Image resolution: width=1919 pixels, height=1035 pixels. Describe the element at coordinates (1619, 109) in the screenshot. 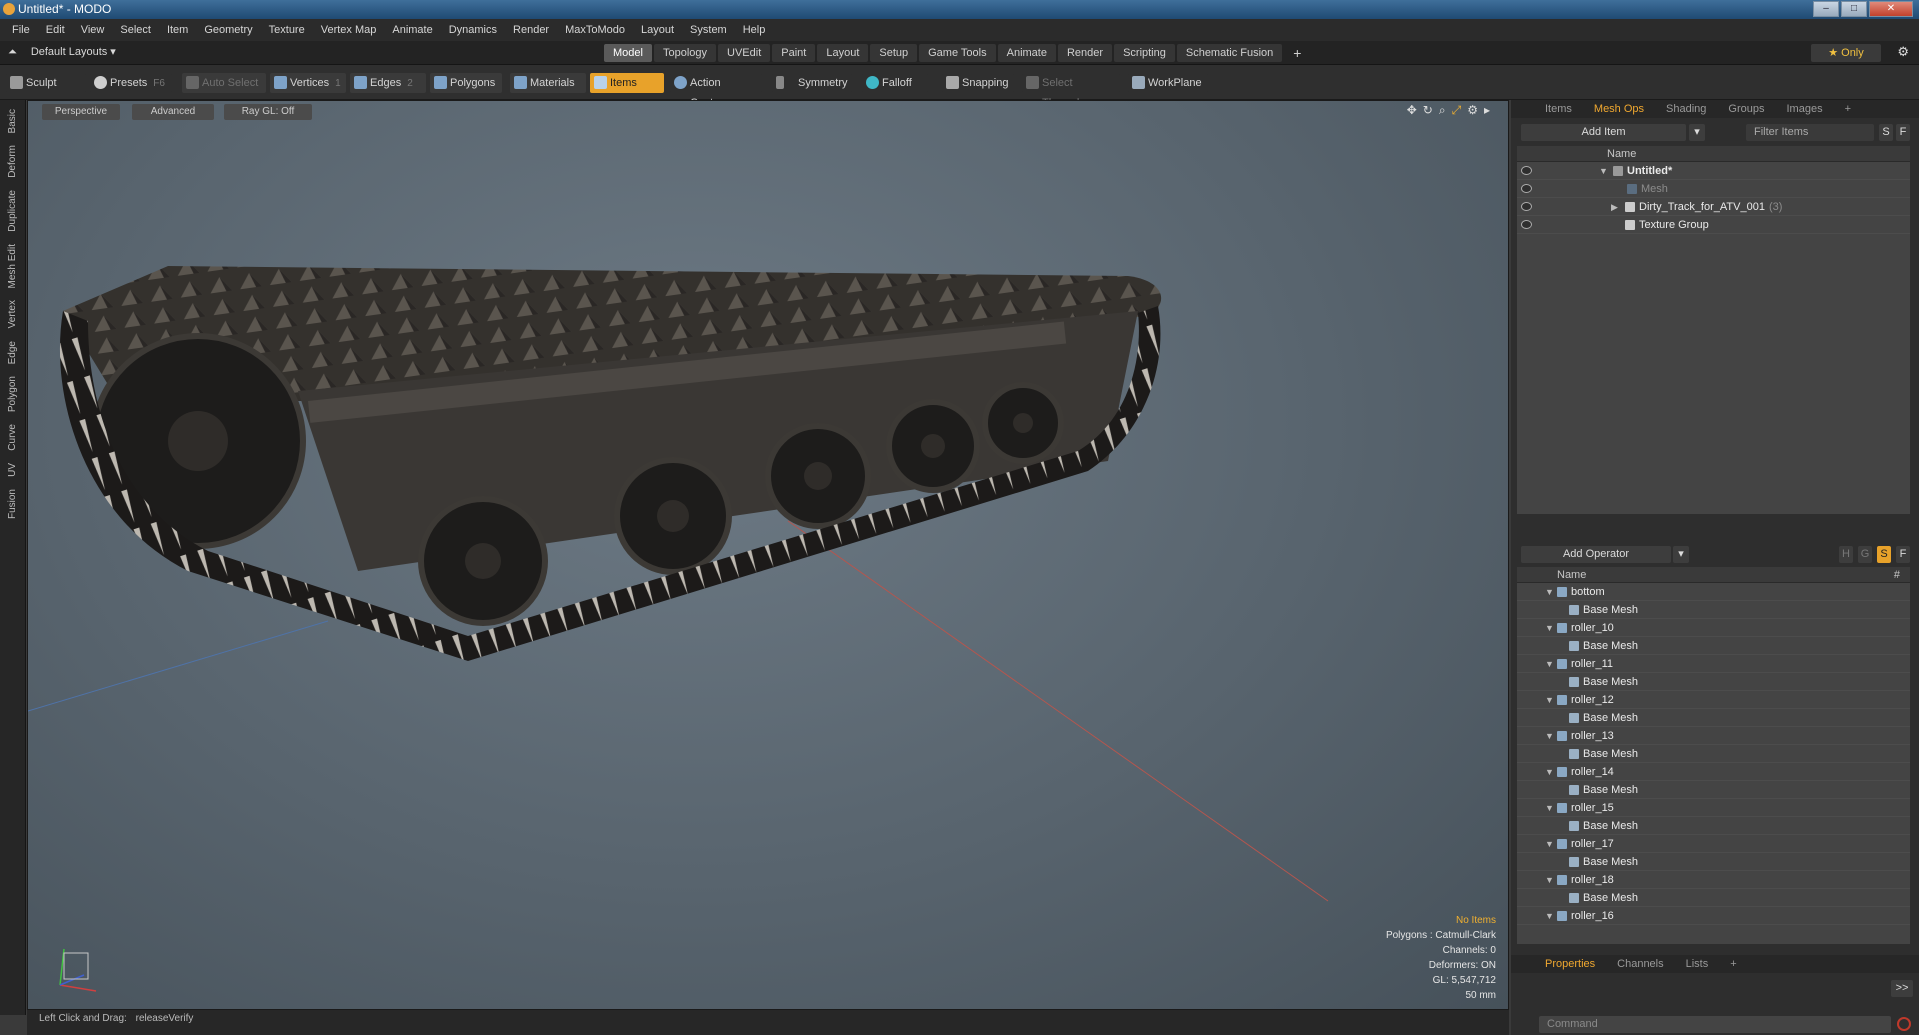

I see `tab-mesh-ops: Mesh Ops` at that location.